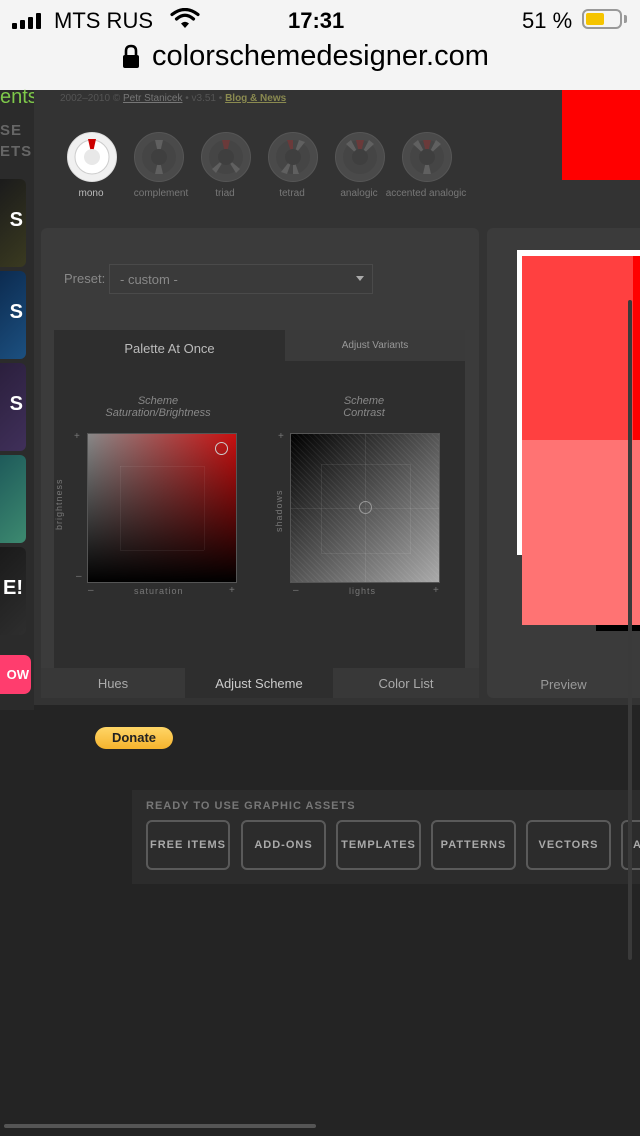  Describe the element at coordinates (29, 21) in the screenshot. I see `signal-icon` at that location.